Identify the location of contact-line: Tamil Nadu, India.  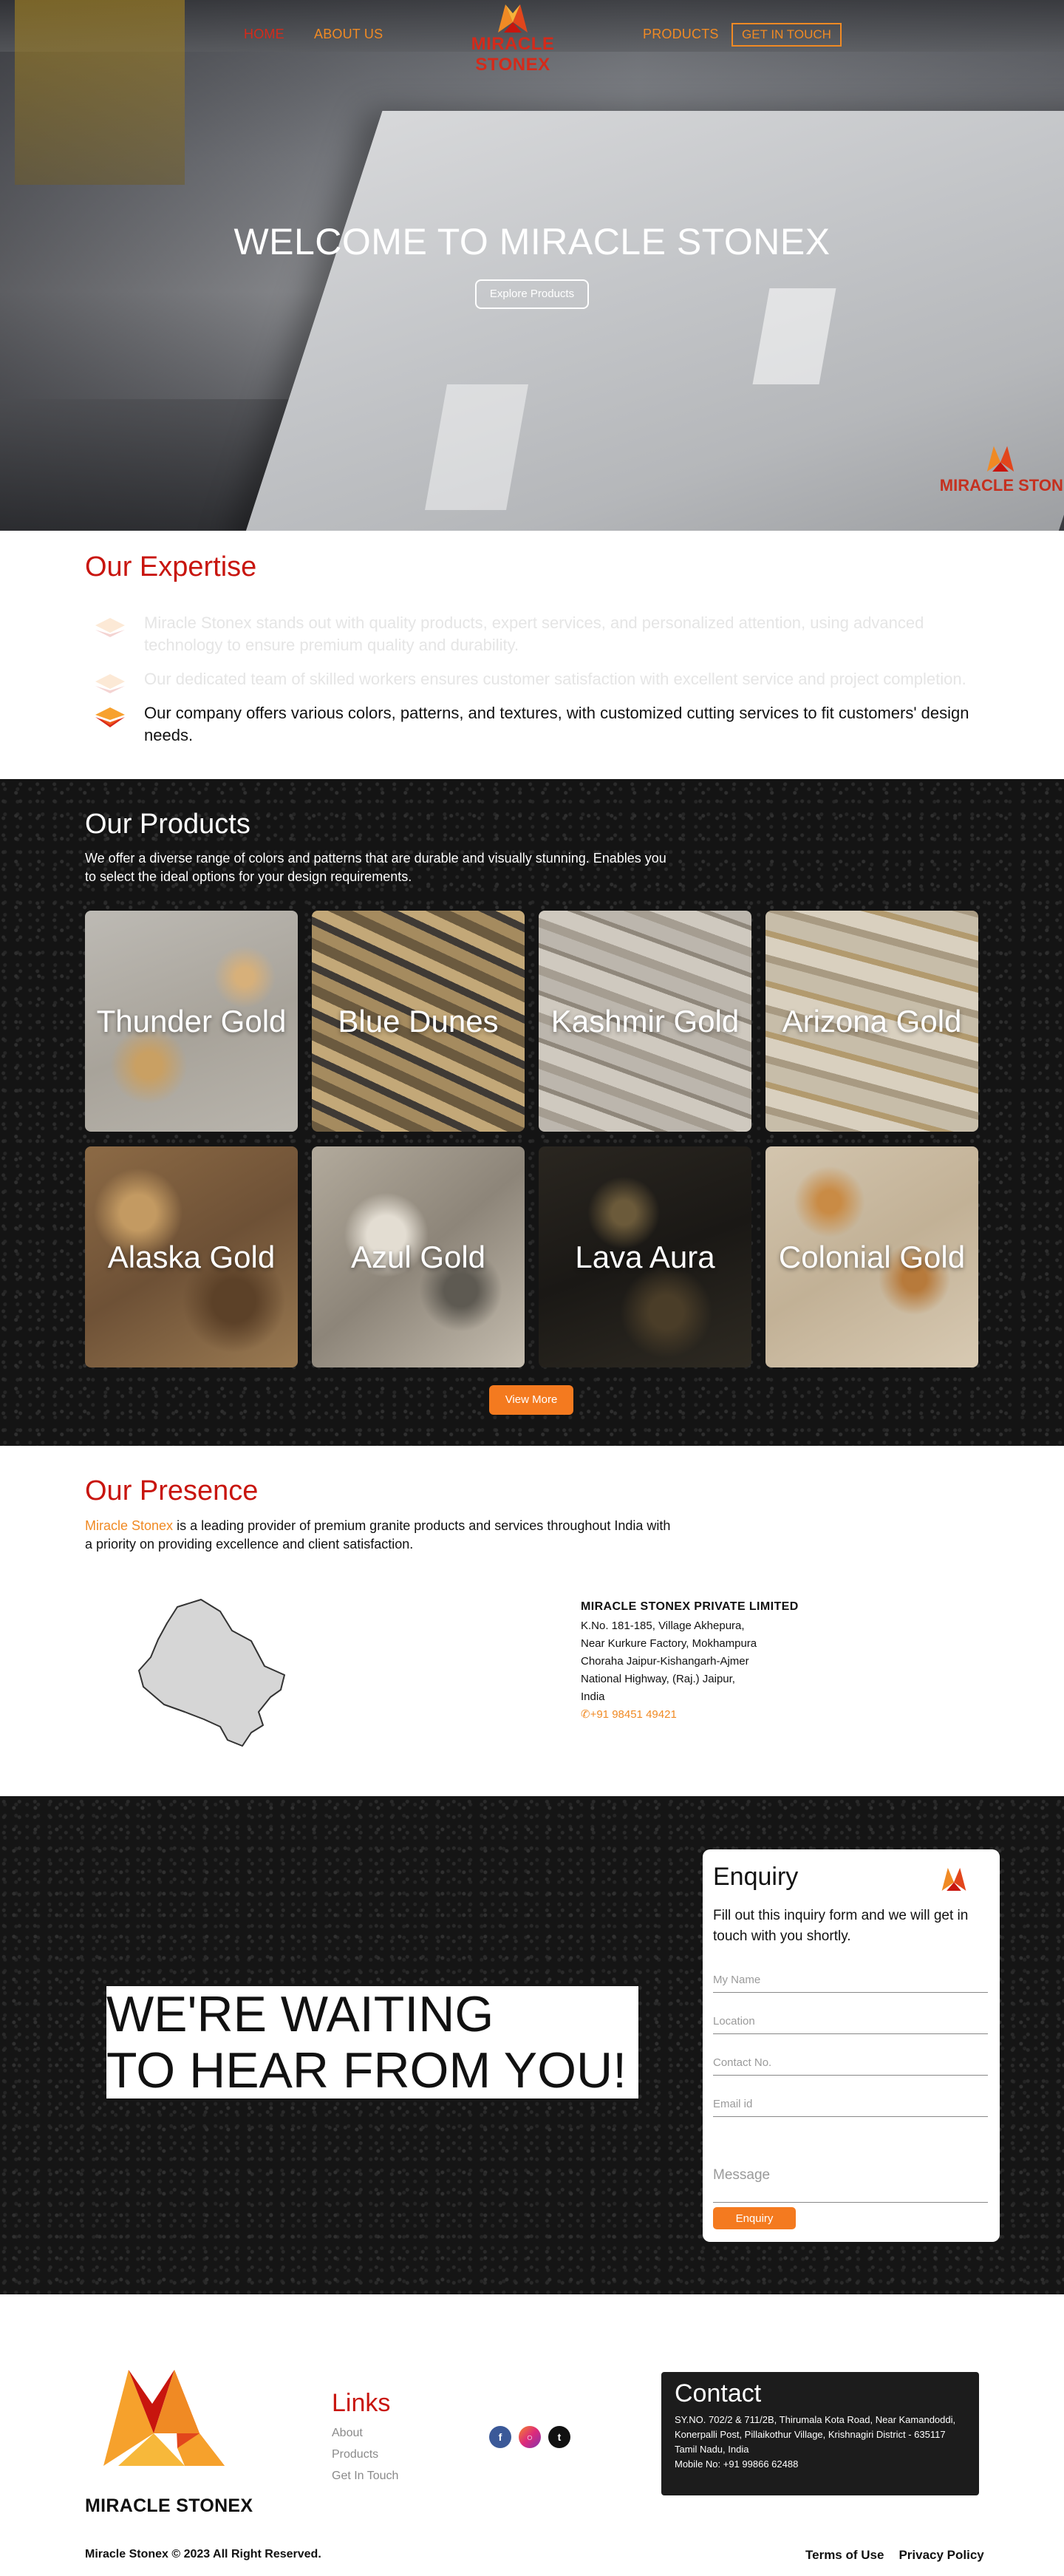
(712, 2449).